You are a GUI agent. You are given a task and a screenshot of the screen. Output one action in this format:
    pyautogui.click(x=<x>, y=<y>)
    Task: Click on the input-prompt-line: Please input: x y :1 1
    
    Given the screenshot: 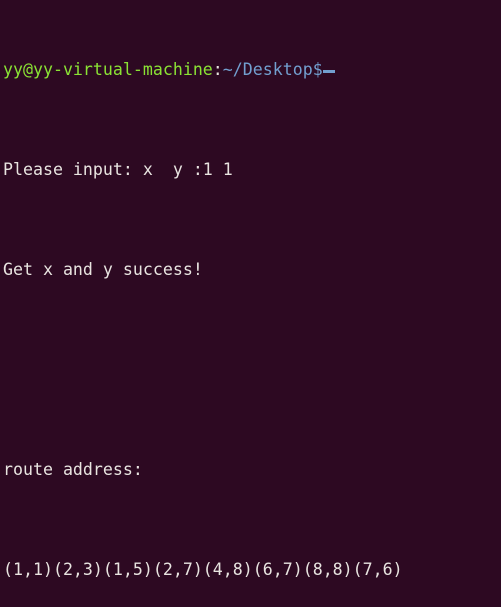 What is the action you would take?
    pyautogui.click(x=118, y=169)
    